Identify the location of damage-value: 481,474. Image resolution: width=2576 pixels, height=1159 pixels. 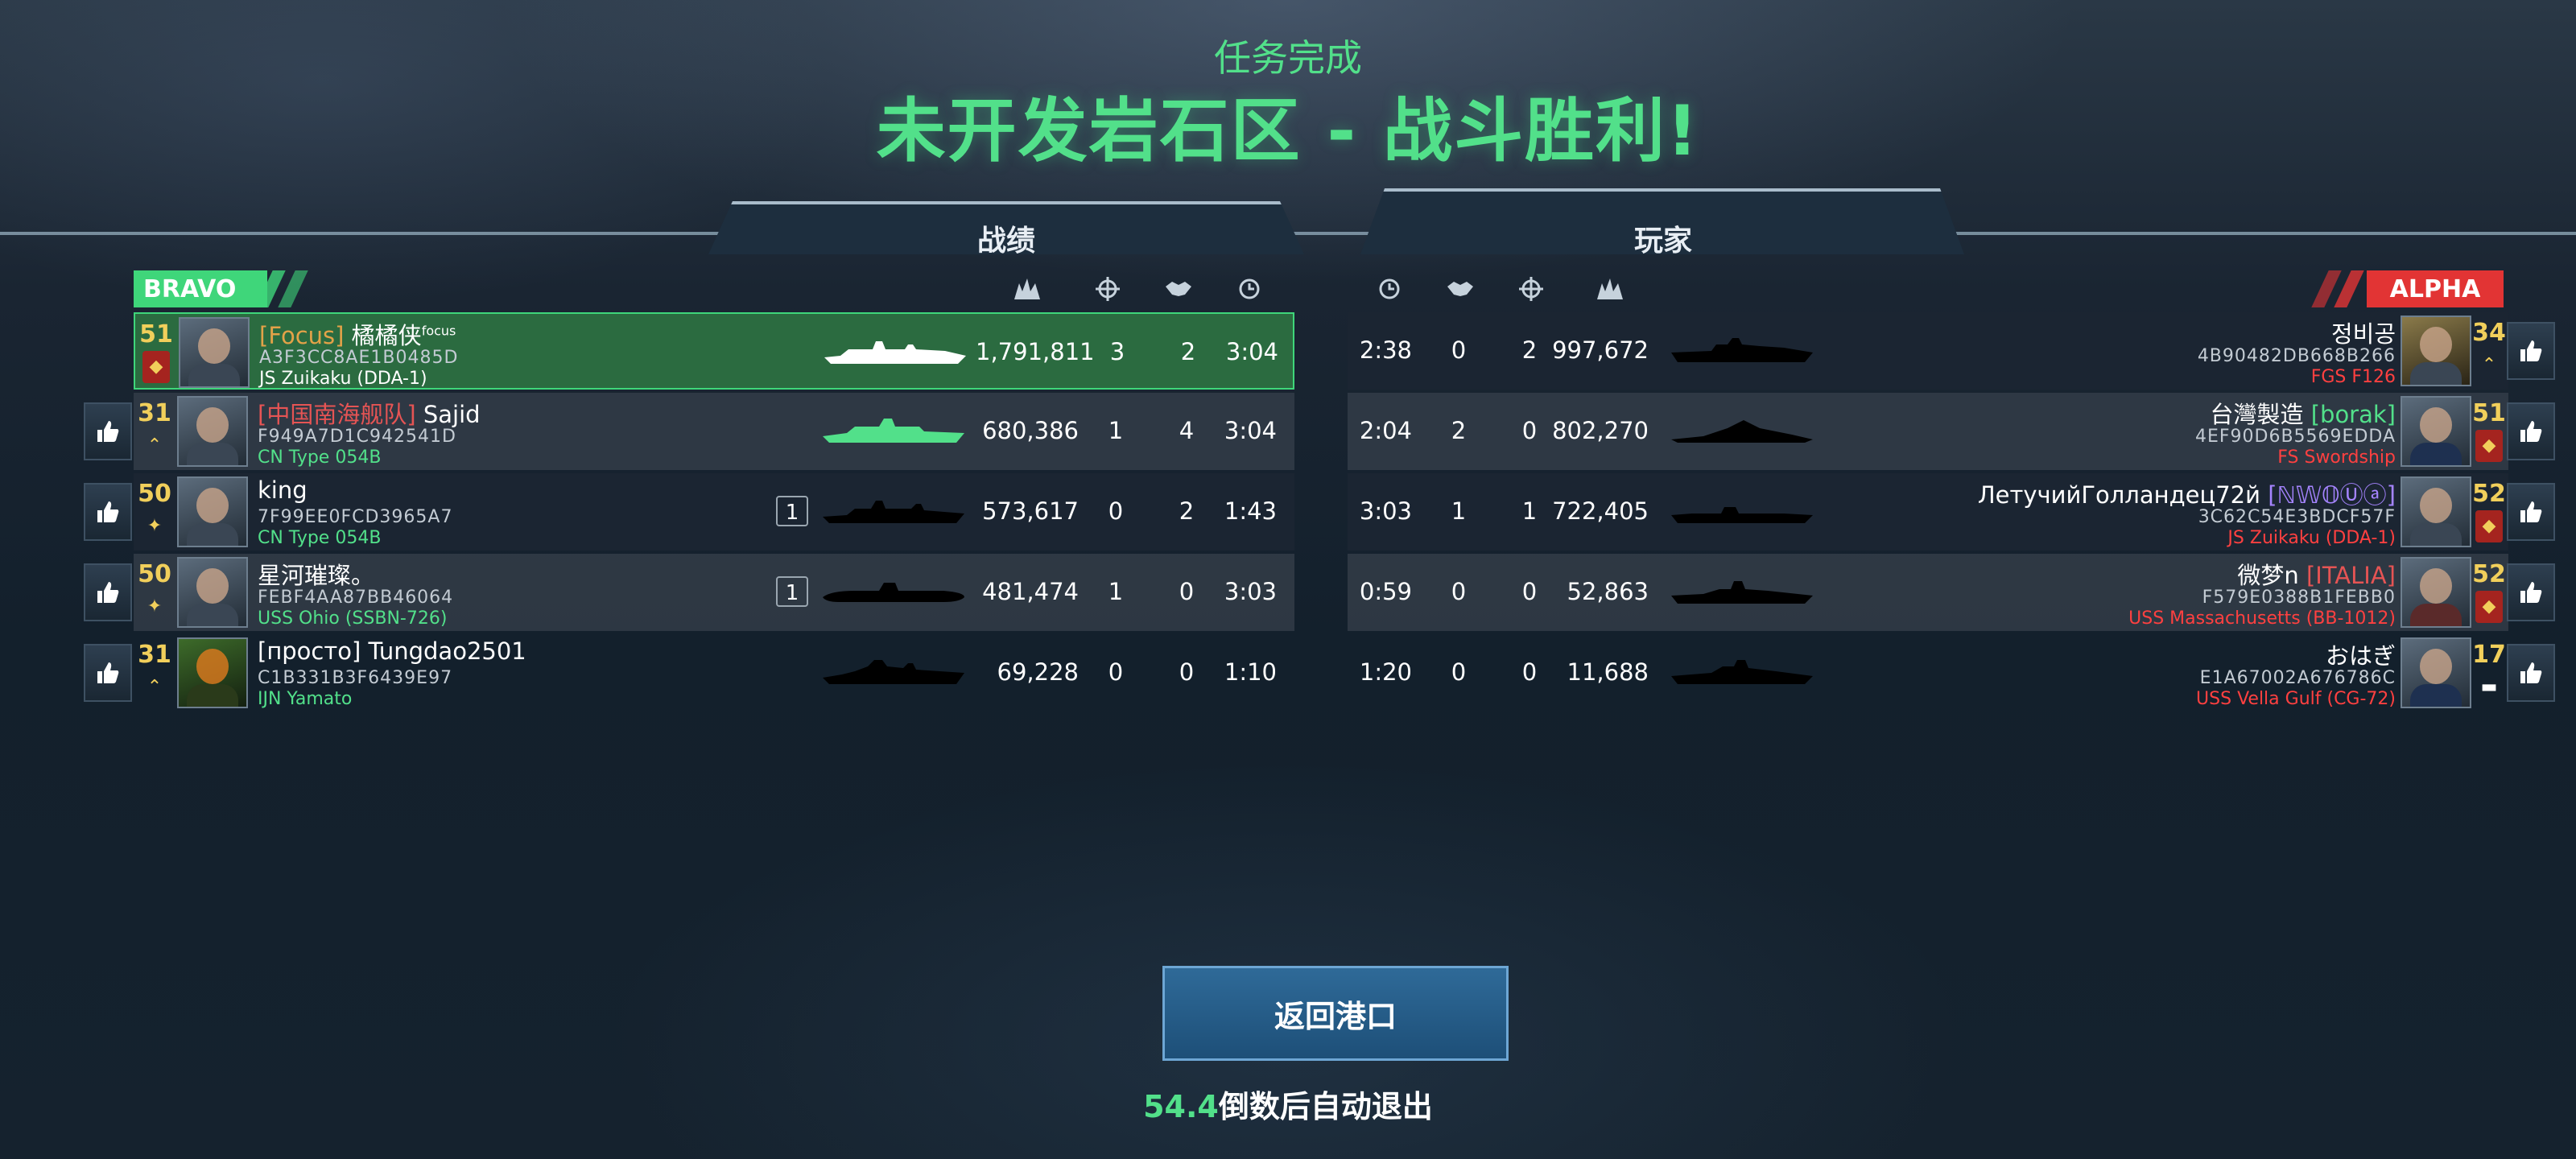
(1030, 591).